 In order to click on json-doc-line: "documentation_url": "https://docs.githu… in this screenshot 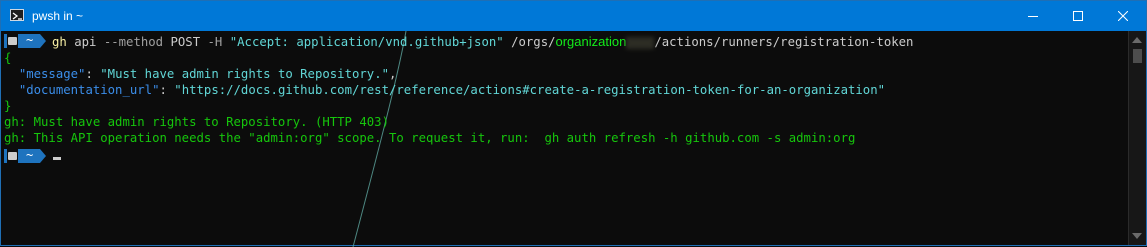, I will do `click(444, 90)`.